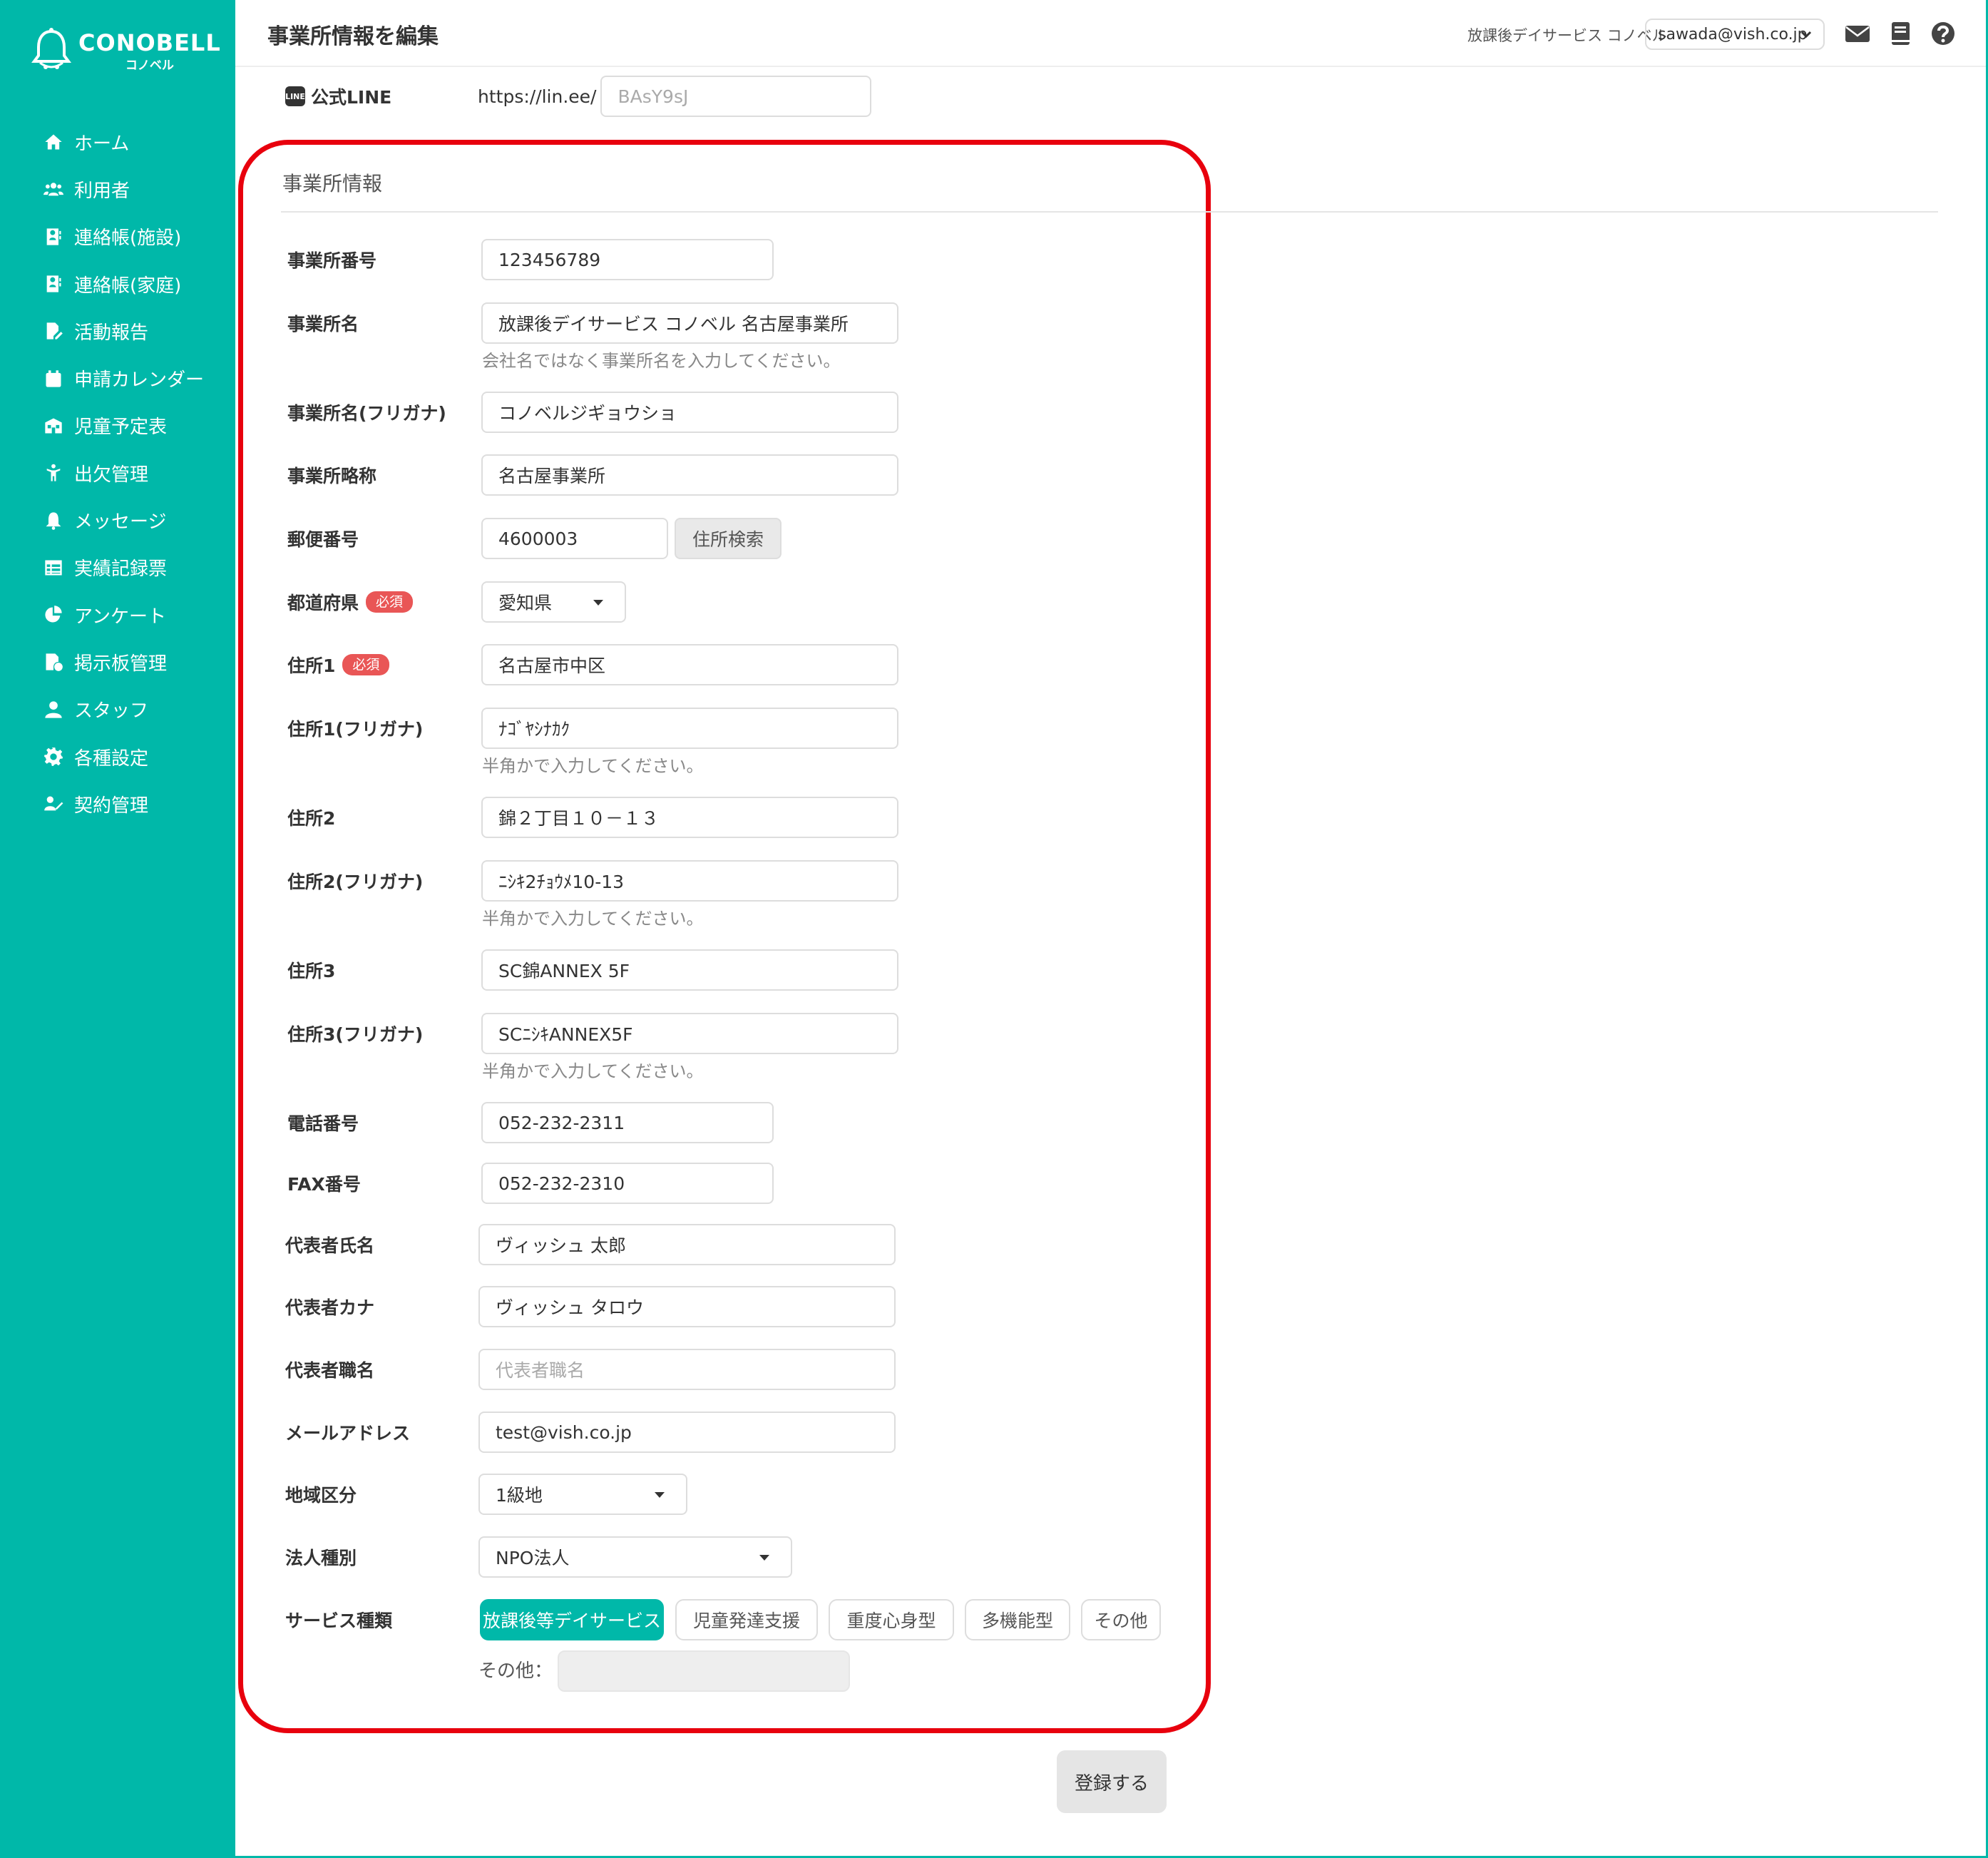 This screenshot has width=1988, height=1858. I want to click on address2-input: 錦２丁目１０－１３, so click(689, 817).